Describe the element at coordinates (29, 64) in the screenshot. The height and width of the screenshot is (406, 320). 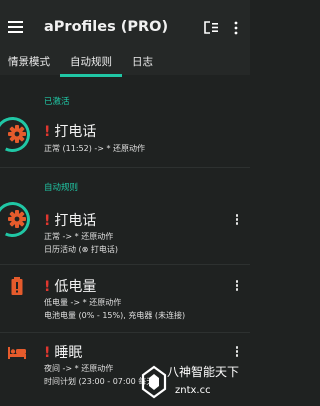
I see `tab-profiles: 情景模式` at that location.